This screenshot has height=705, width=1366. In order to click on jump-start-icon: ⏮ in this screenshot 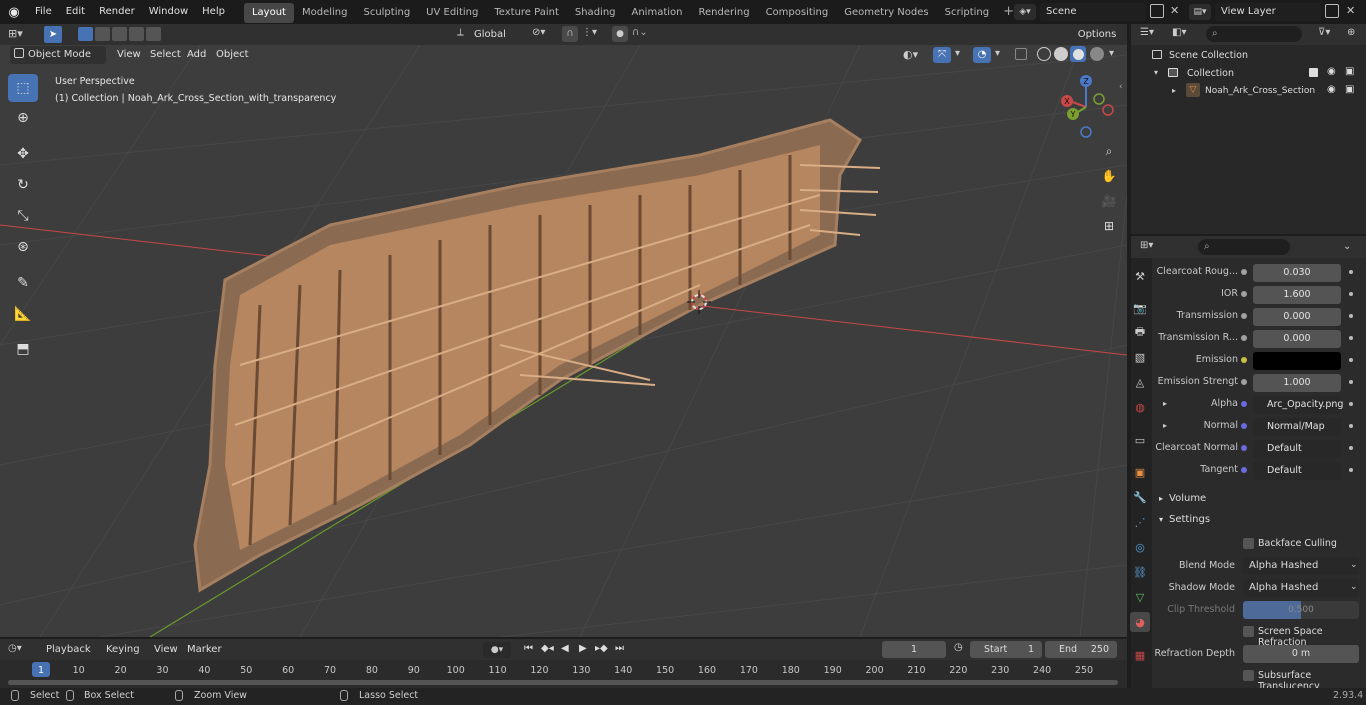, I will do `click(528, 648)`.